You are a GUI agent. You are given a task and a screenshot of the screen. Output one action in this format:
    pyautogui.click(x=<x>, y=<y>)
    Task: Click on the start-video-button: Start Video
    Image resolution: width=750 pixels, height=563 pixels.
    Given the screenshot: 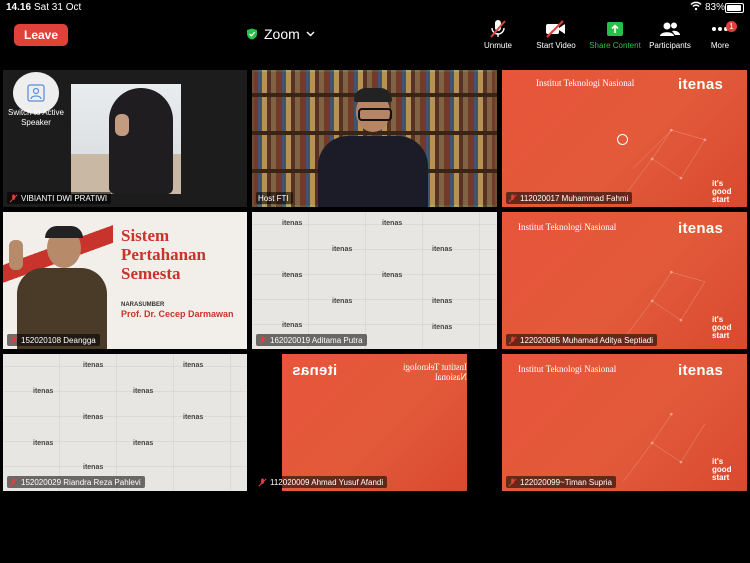 What is the action you would take?
    pyautogui.click(x=556, y=37)
    